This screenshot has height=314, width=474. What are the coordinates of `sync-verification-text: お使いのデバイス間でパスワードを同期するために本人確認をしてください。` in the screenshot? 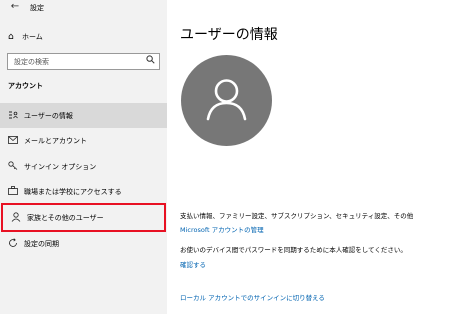 It's located at (293, 250).